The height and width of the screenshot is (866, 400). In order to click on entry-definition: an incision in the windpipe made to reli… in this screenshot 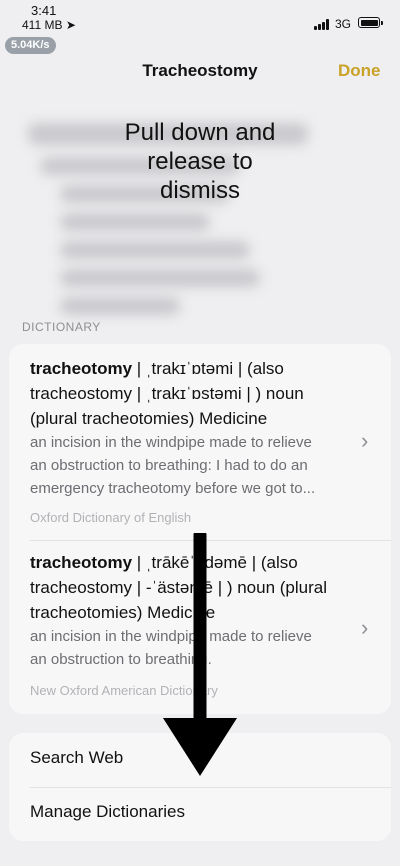, I will do `click(173, 465)`.